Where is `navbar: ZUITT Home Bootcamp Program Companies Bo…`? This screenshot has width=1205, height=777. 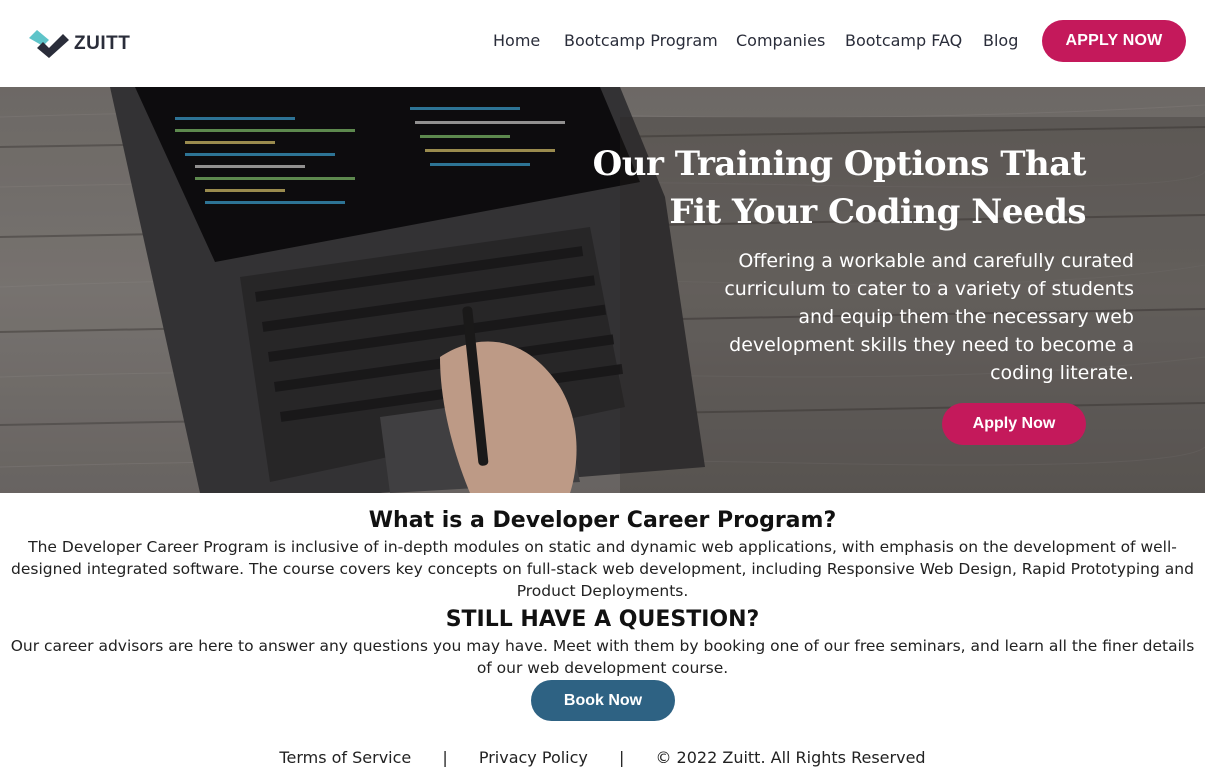 navbar: ZUITT Home Bootcamp Program Companies Bo… is located at coordinates (602, 43).